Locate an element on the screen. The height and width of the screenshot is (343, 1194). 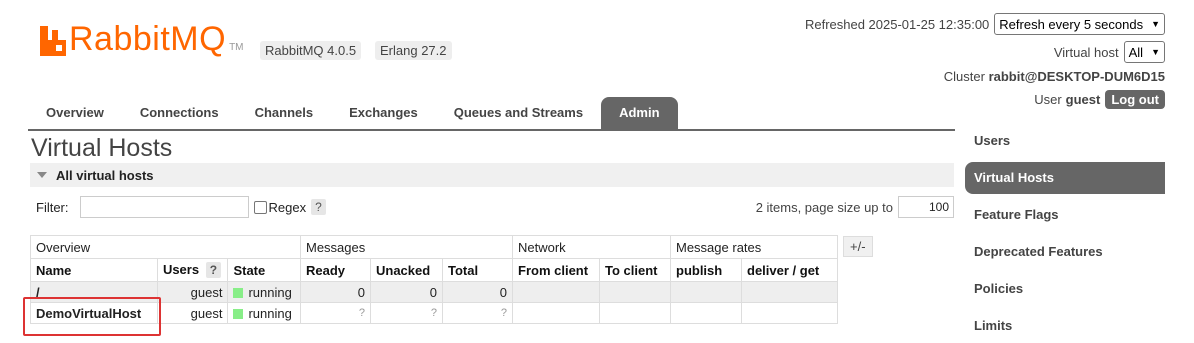
tab-channels: Channels is located at coordinates (284, 113).